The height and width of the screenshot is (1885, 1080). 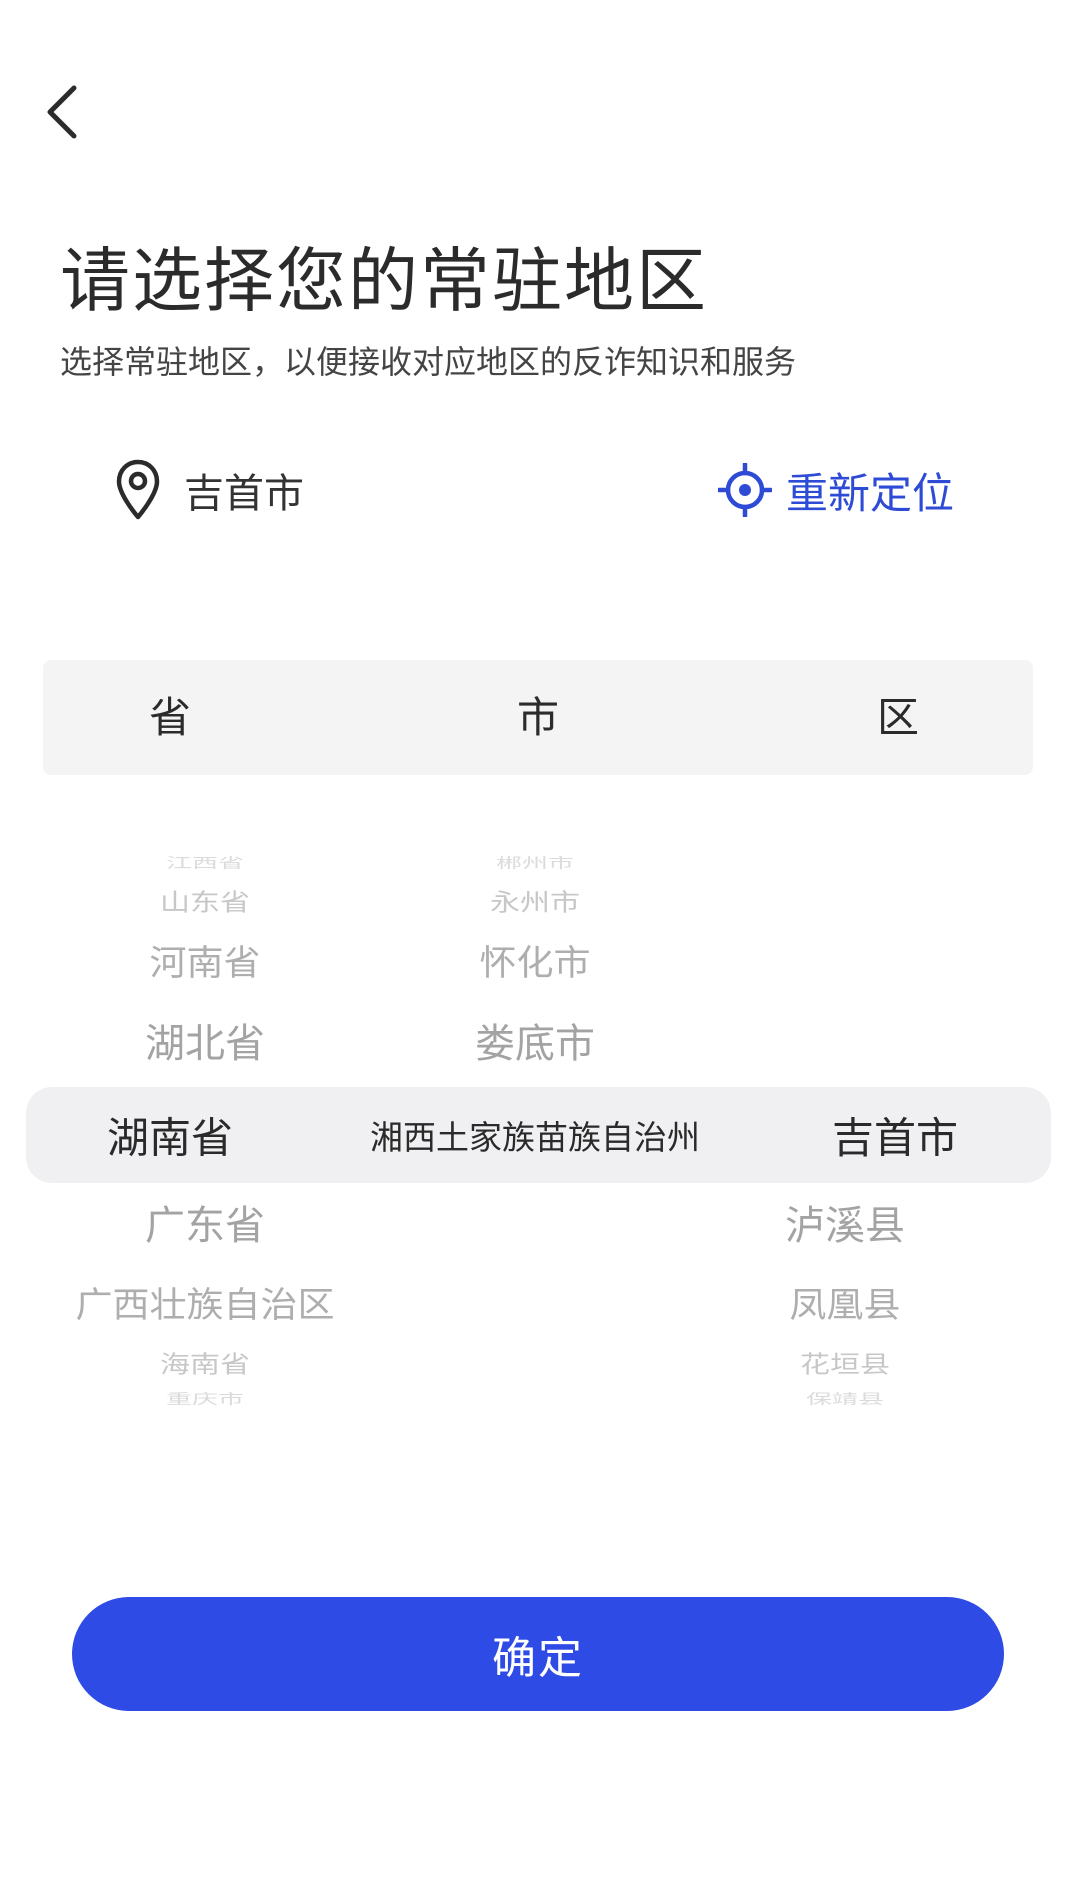 I want to click on picker-item: 江西省, so click(x=205, y=862).